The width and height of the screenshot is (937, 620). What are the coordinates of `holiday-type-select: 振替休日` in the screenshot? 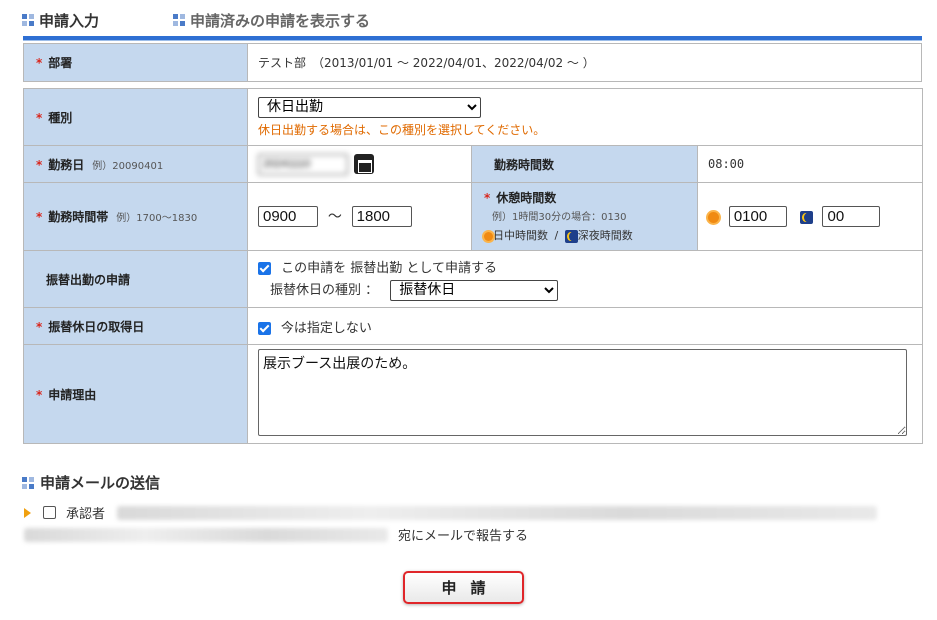 It's located at (474, 290).